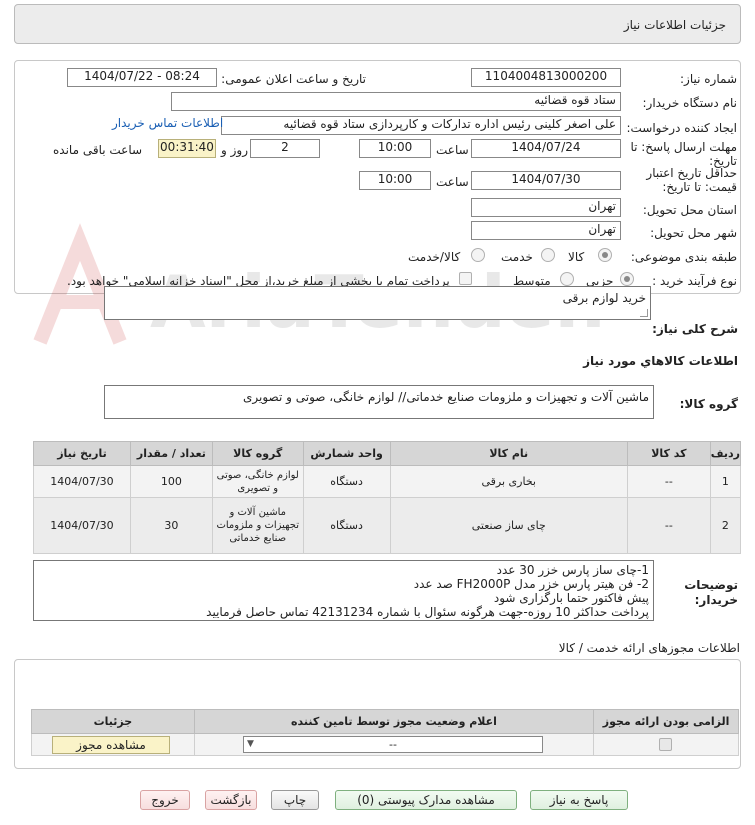 The width and height of the screenshot is (755, 825). Describe the element at coordinates (142, 77) in the screenshot. I see `announce-field: 1404/07/22 - 08:24` at that location.